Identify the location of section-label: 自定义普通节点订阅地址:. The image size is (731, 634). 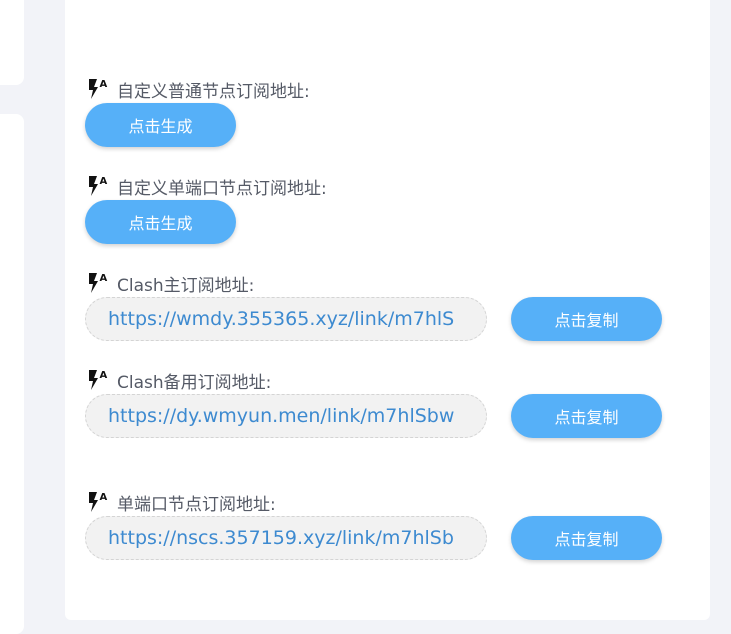
(213, 91).